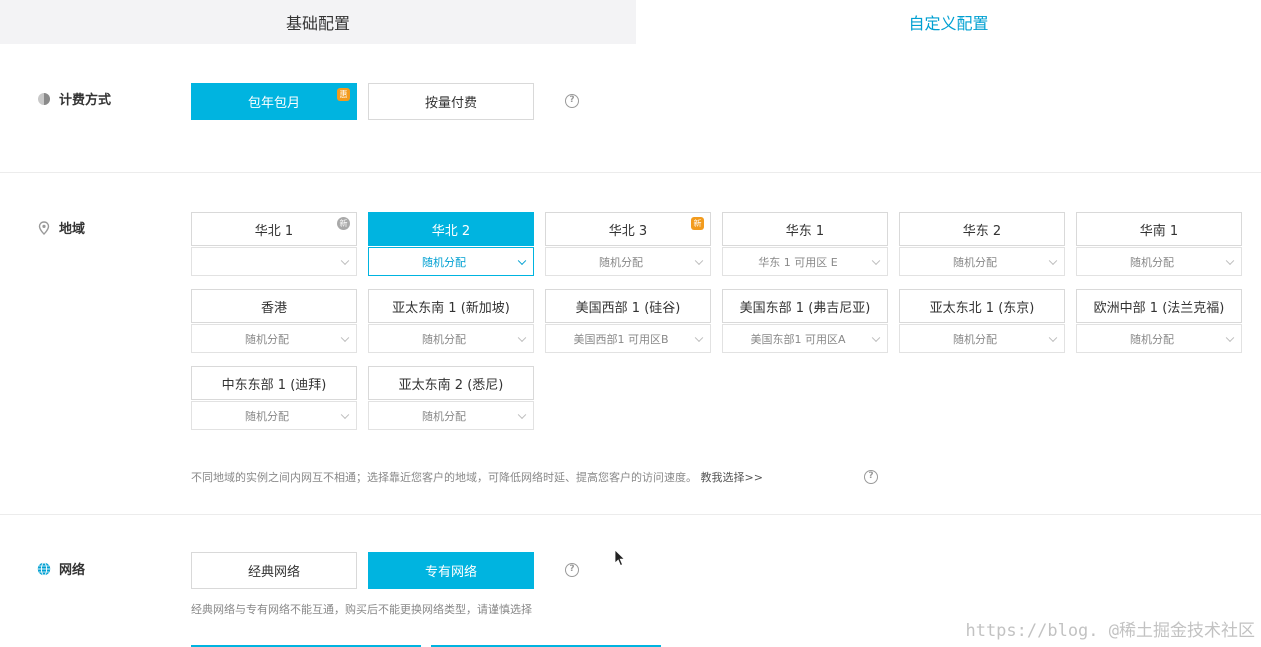  Describe the element at coordinates (361, 609) in the screenshot. I see `network-note: 经典网络与专有网络不能互通，购买后不能更换网络类型，请谨慎选择` at that location.